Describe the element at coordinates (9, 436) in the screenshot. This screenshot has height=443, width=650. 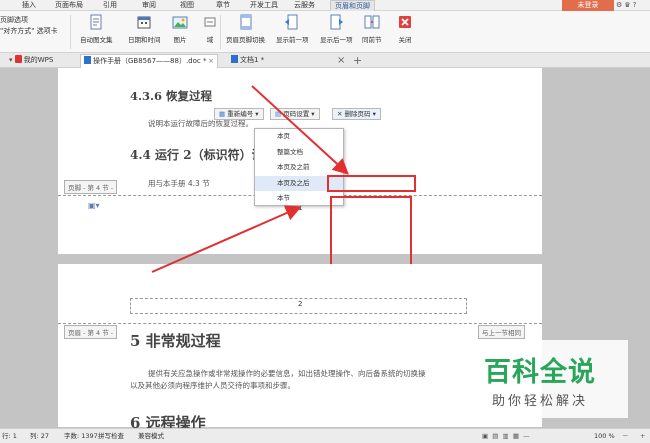
I see `status-row: 行: 1` at that location.